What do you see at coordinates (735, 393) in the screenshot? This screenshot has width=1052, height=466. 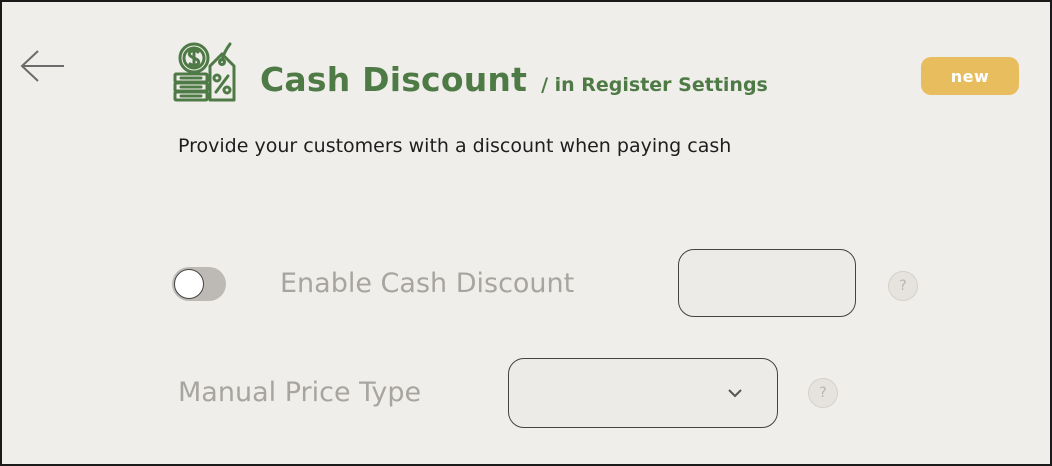 I see `chevron-down-icon` at bounding box center [735, 393].